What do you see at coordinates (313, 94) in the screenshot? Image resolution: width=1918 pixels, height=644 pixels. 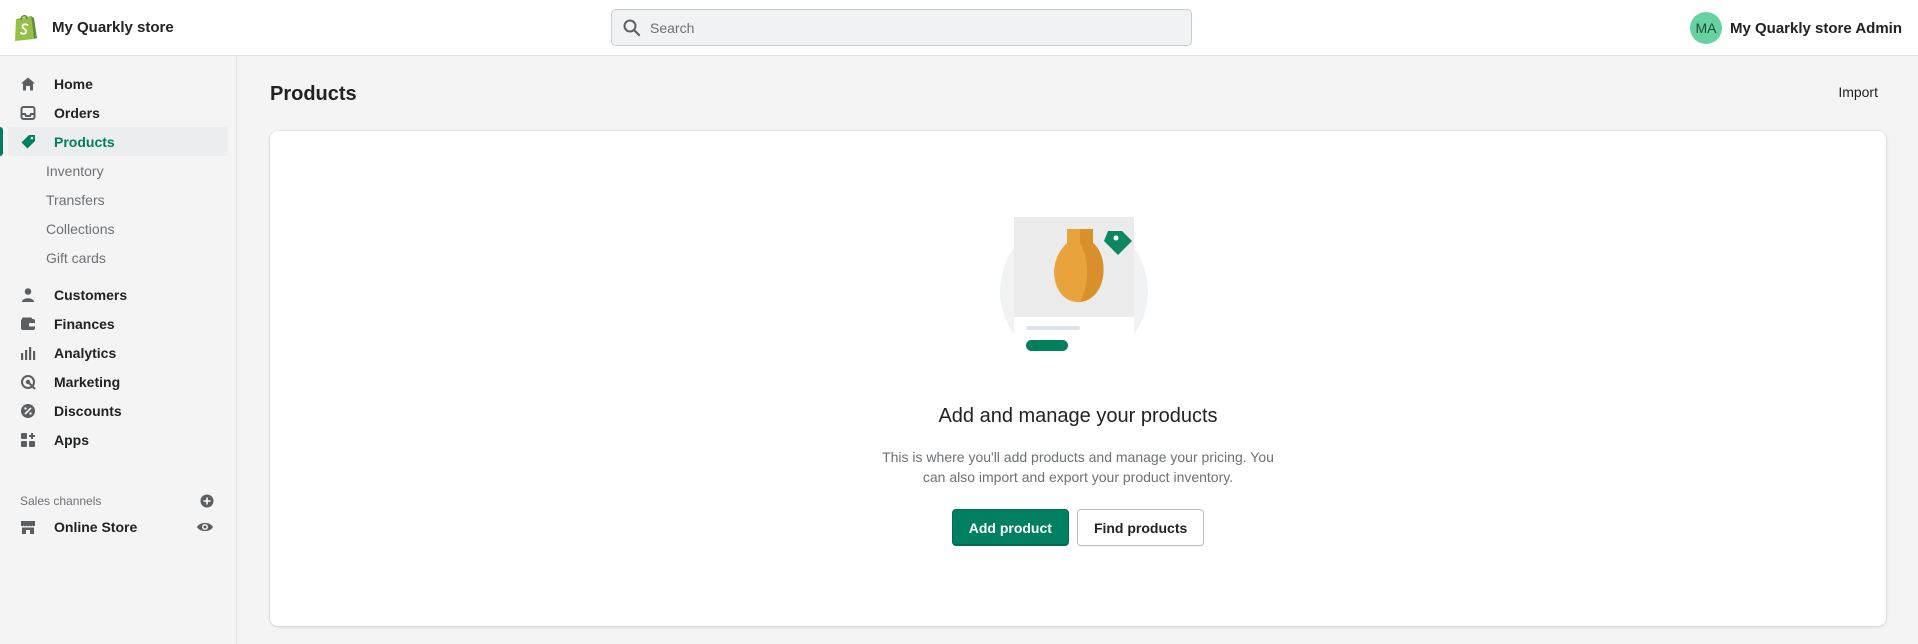 I see `page-title: Products` at bounding box center [313, 94].